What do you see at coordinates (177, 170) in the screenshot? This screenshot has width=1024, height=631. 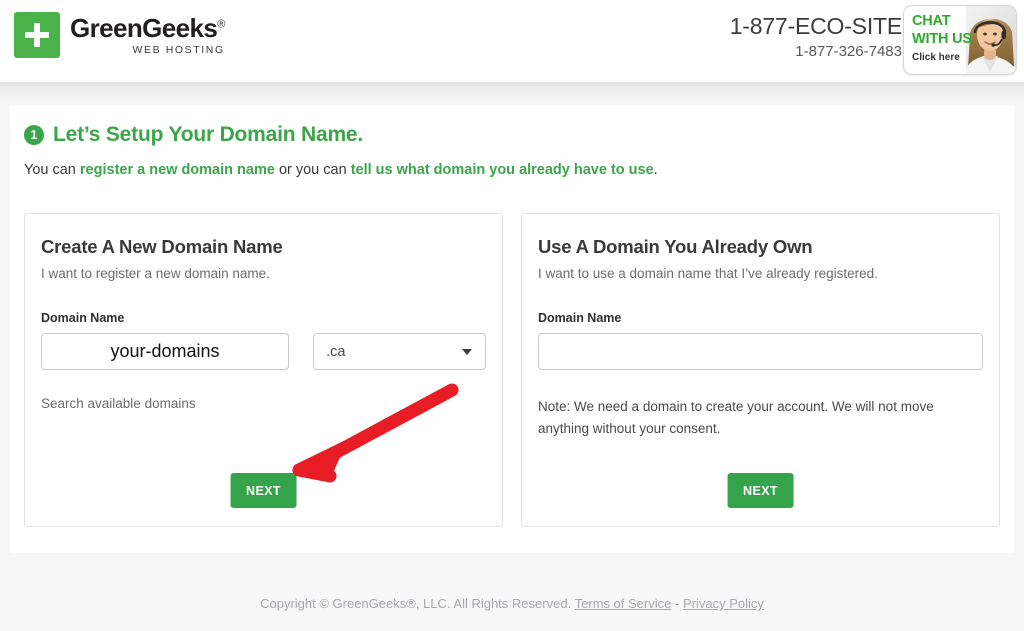 I see `register-new-domain-link: register a new domain name` at bounding box center [177, 170].